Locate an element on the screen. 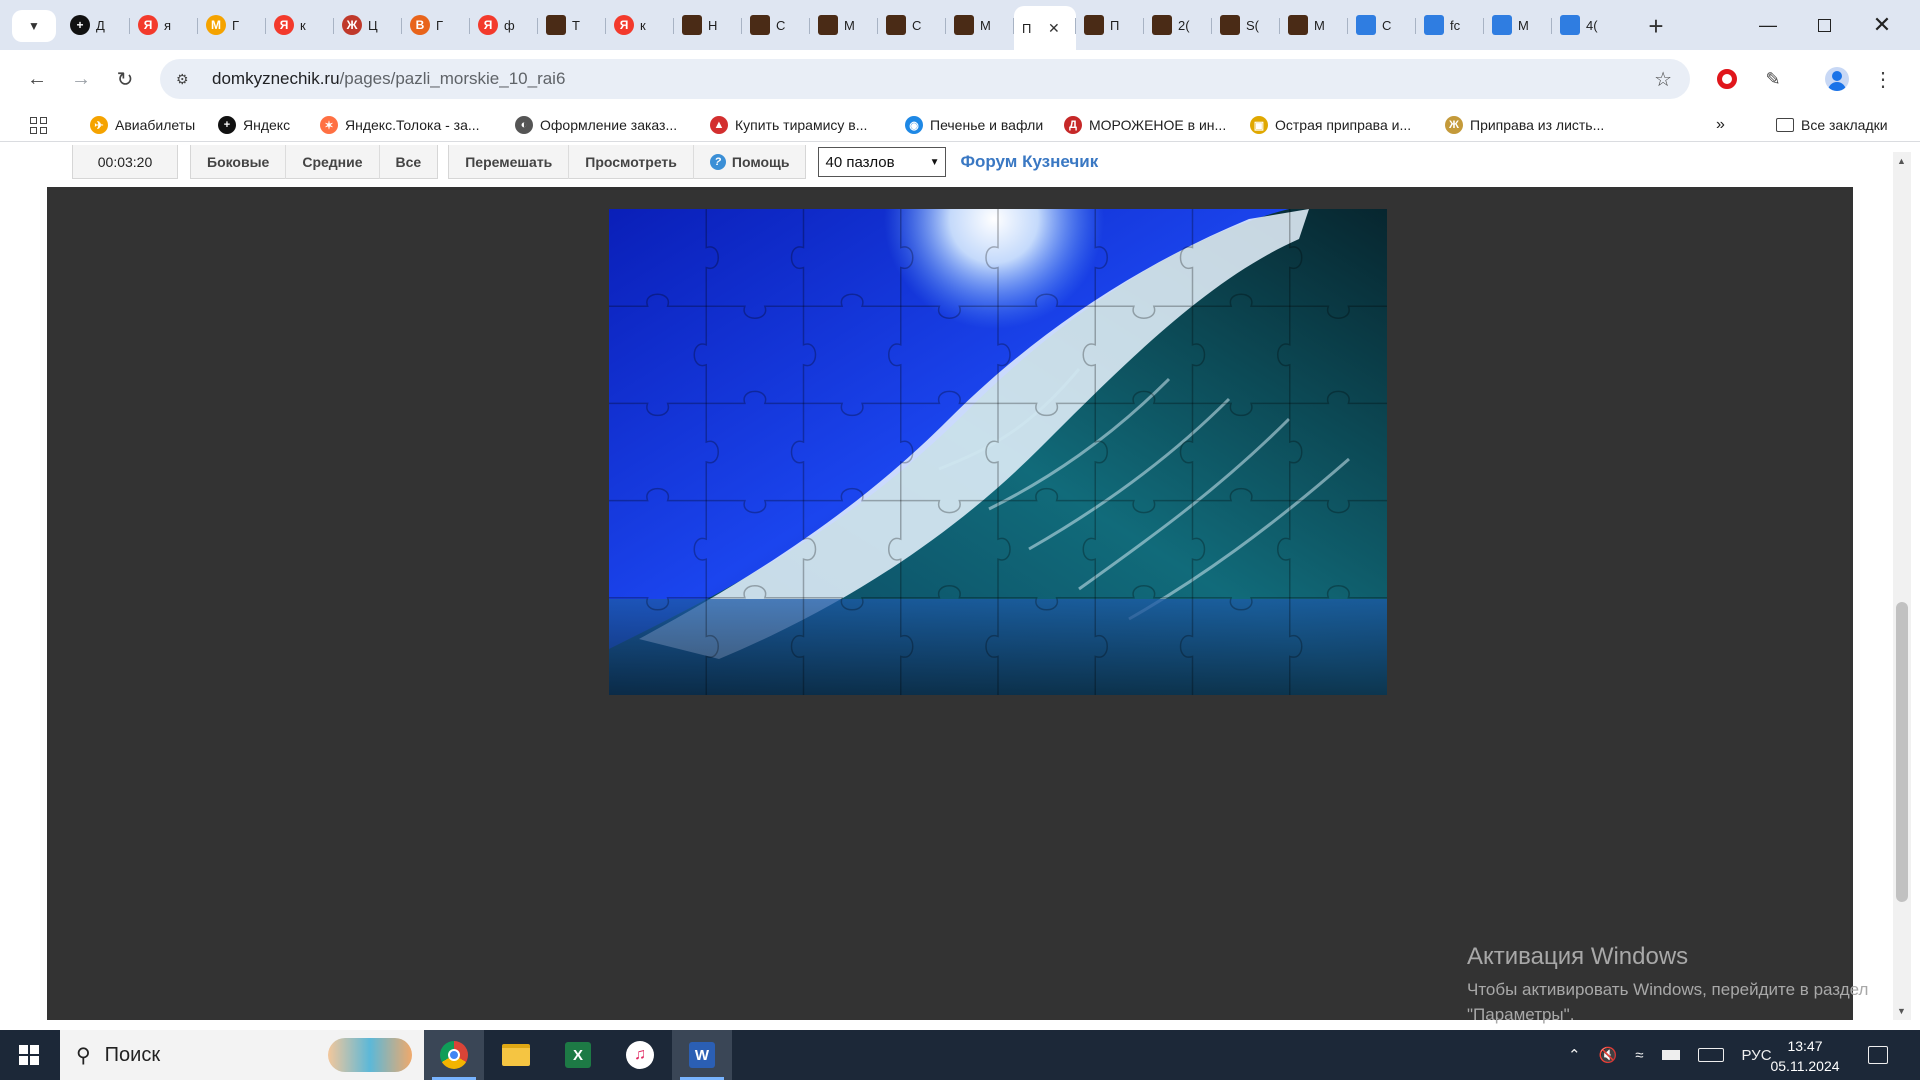  browser-tab: BГ is located at coordinates (436, 25).